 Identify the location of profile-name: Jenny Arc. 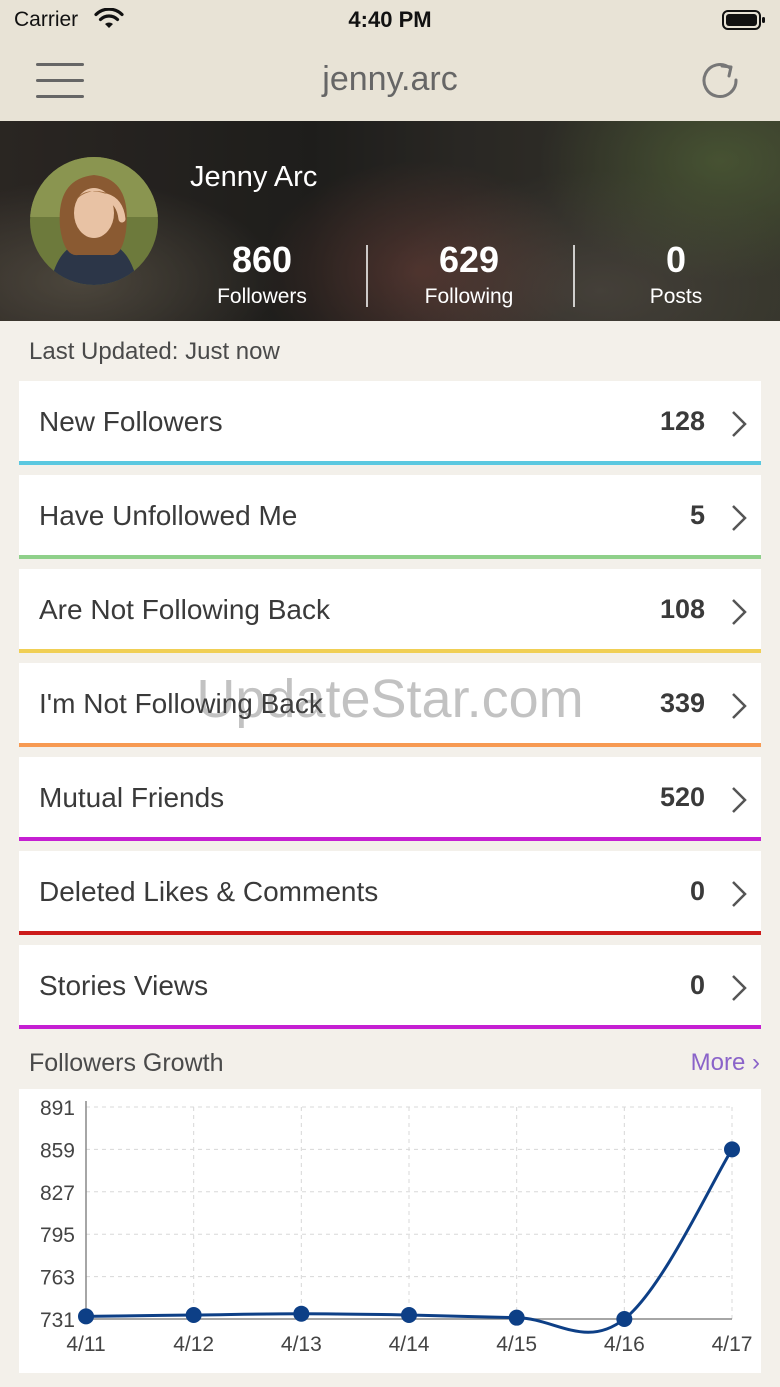
(254, 177).